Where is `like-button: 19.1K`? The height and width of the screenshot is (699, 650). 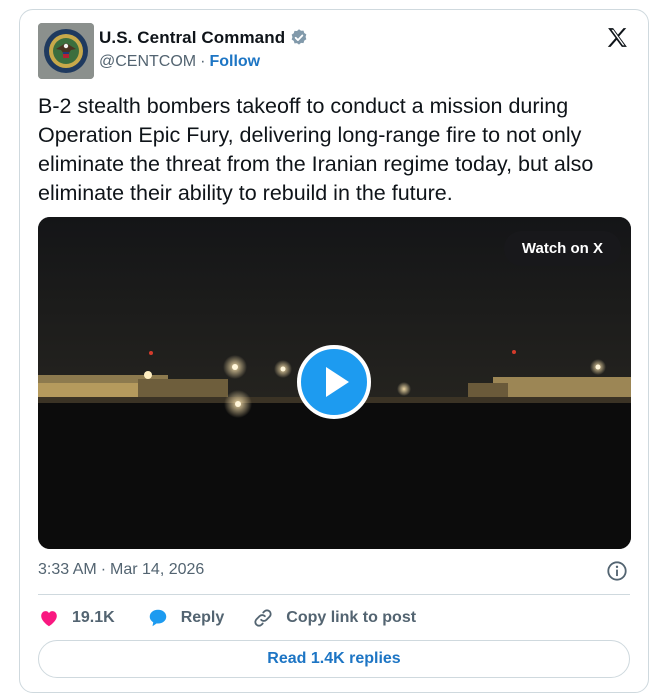
like-button: 19.1K is located at coordinates (76, 618).